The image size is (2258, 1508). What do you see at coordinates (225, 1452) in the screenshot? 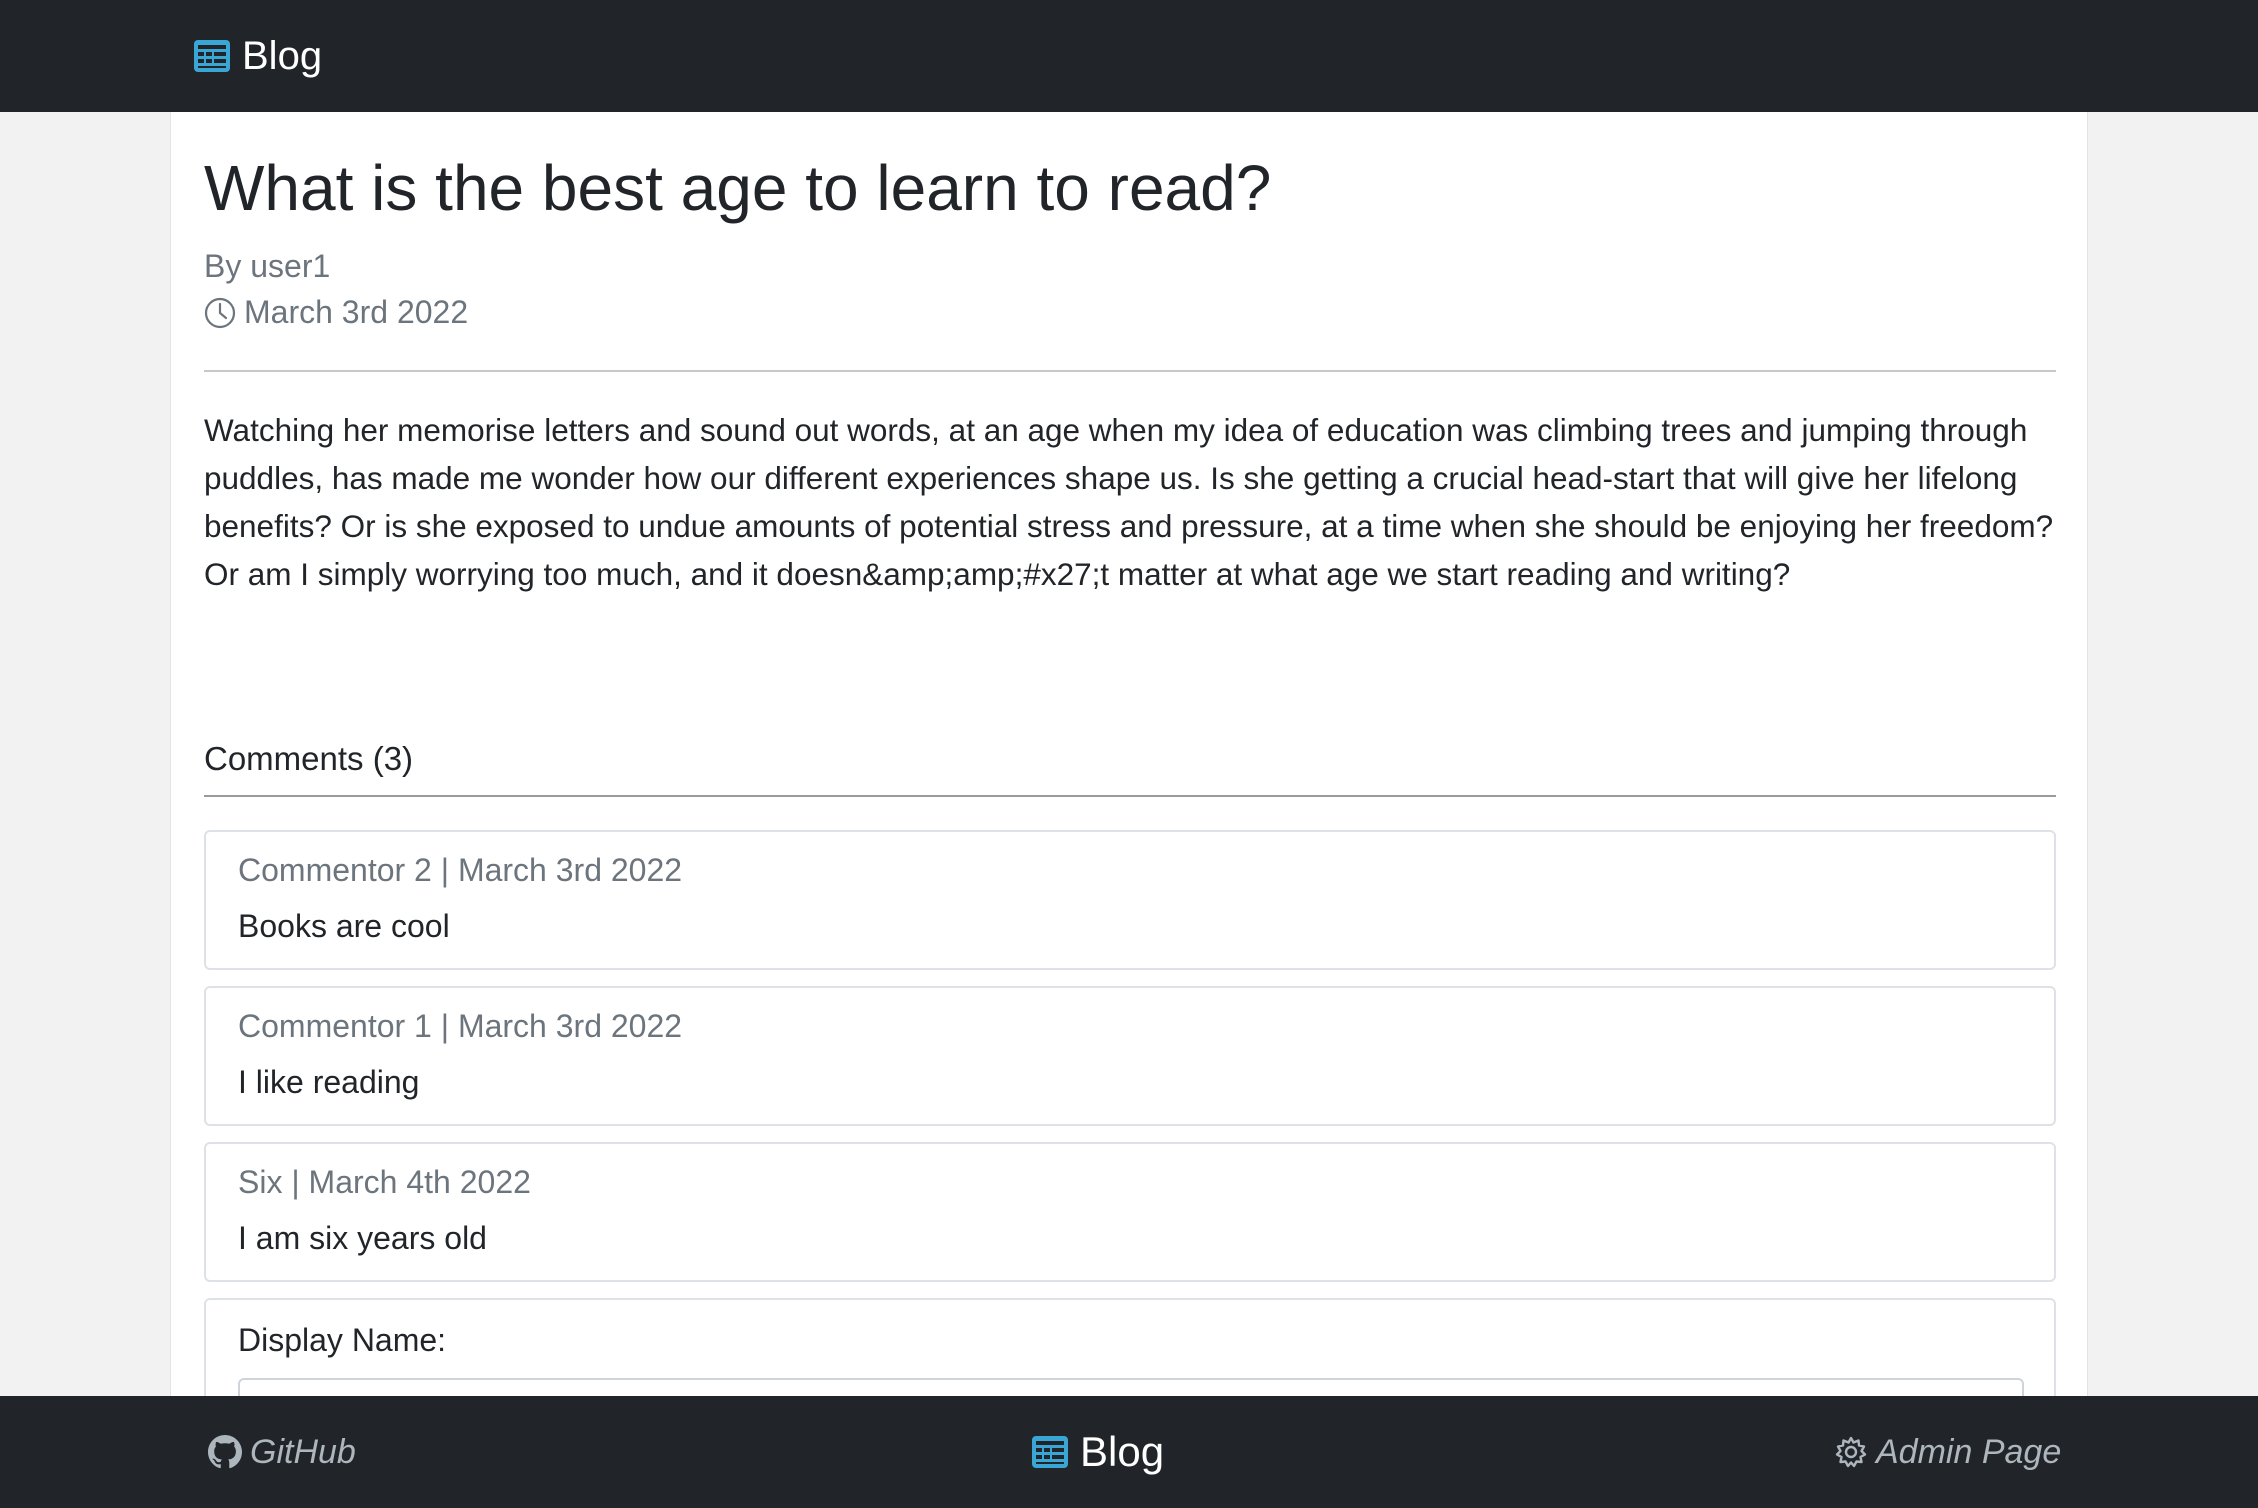
I see `github-icon` at bounding box center [225, 1452].